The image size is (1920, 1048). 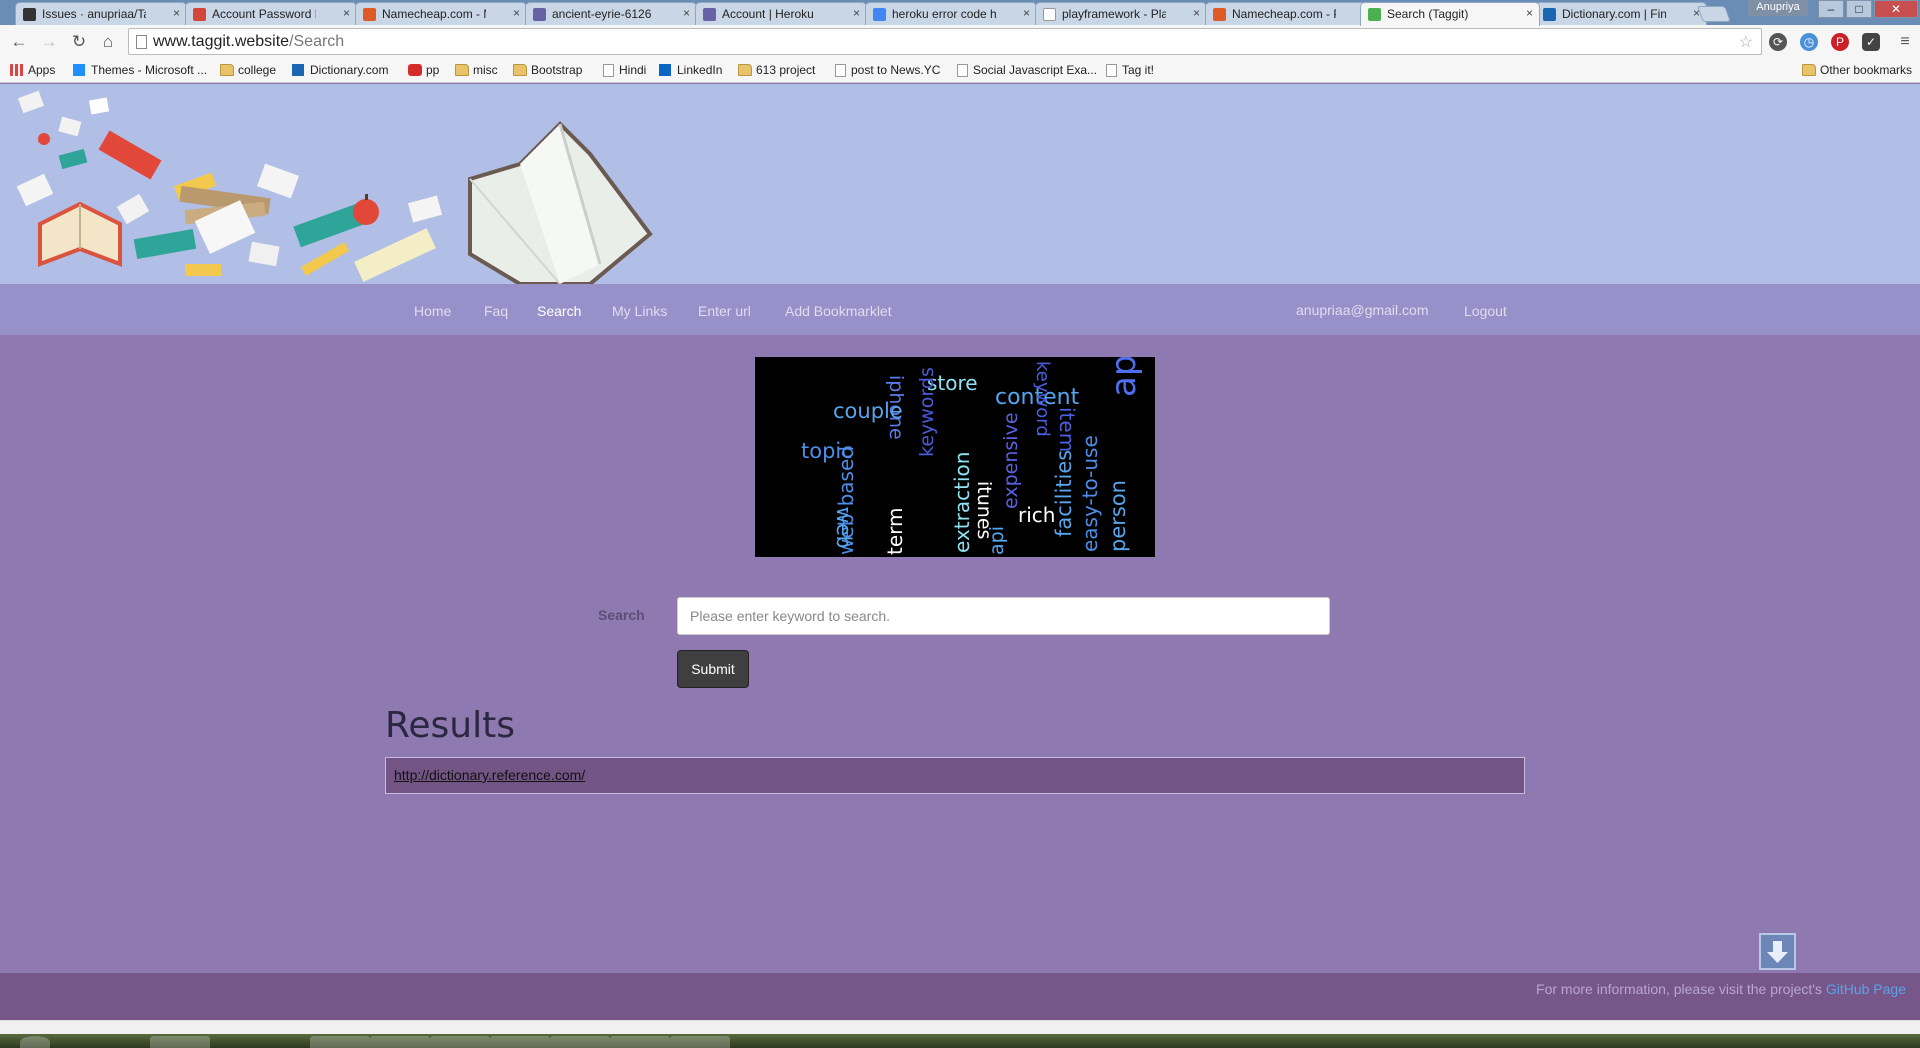 What do you see at coordinates (962, 502) in the screenshot?
I see `word-cloud-word: extraction` at bounding box center [962, 502].